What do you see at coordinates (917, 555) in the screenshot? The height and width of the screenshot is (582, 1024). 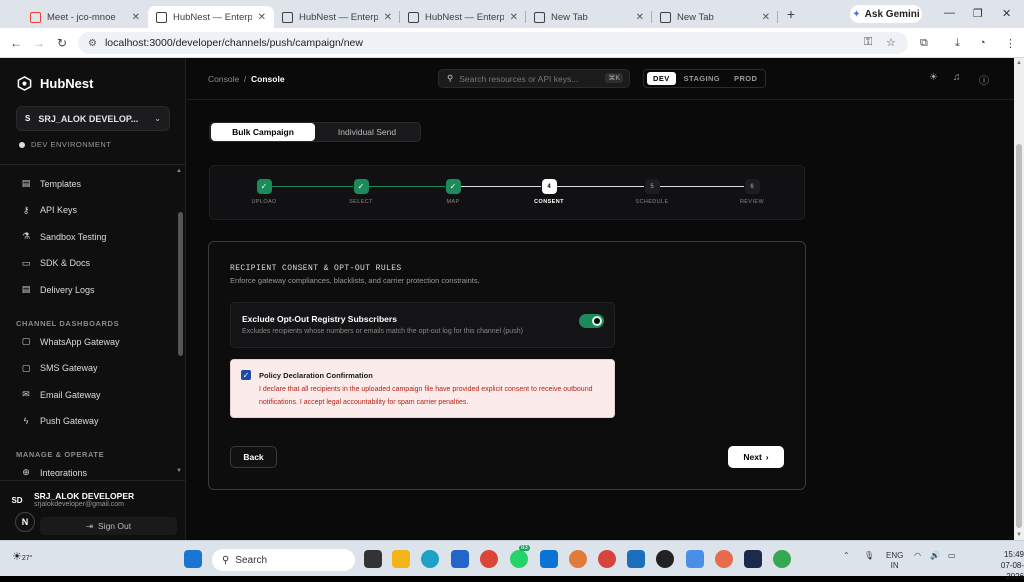 I see `wifi-icon: ◠` at bounding box center [917, 555].